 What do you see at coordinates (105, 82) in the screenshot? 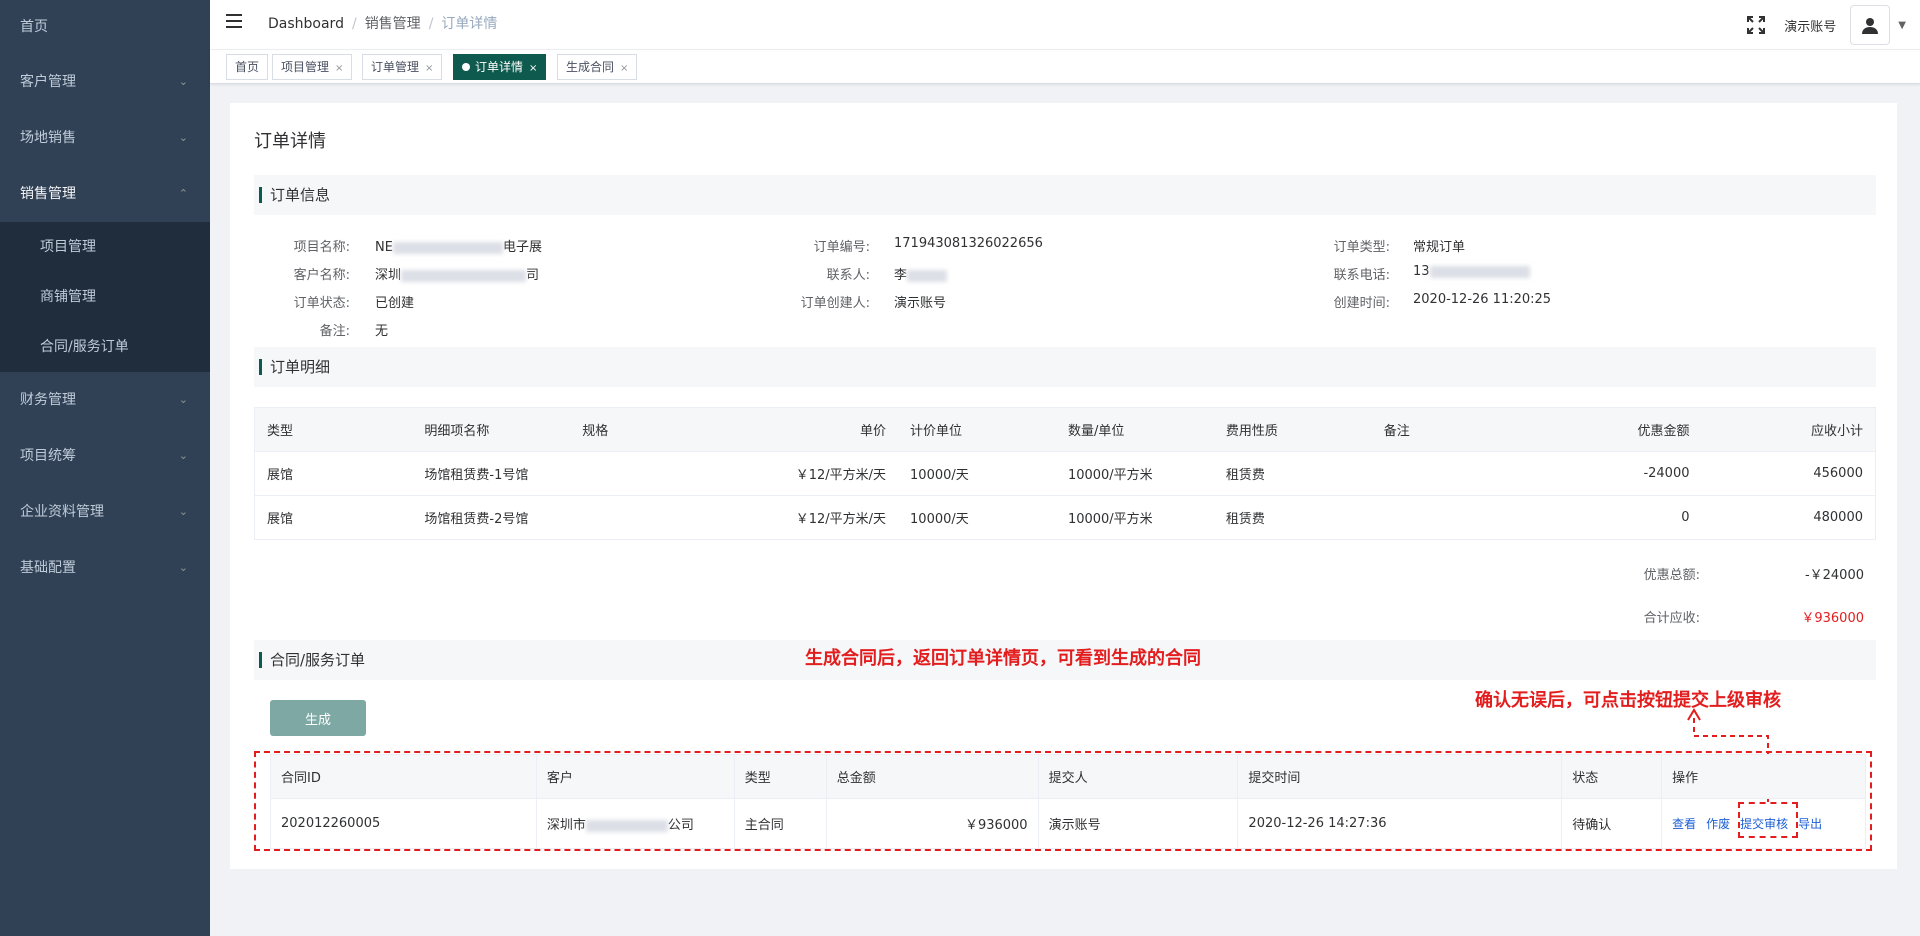
I see `sidebar-item-customer: 客户管理 ⌄` at bounding box center [105, 82].